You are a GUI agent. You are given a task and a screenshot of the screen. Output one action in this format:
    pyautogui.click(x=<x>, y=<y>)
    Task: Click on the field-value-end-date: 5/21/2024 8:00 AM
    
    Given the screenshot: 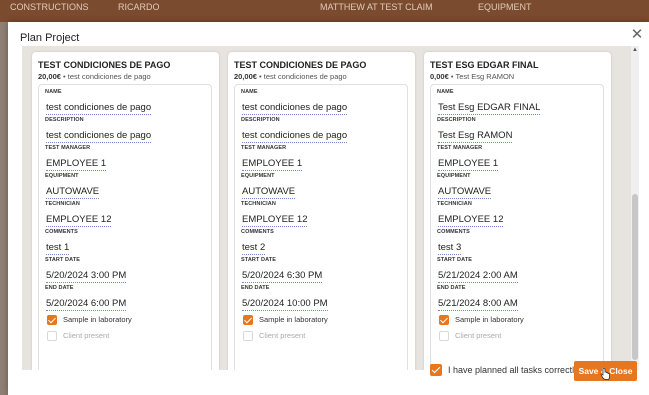 What is the action you would take?
    pyautogui.click(x=478, y=304)
    